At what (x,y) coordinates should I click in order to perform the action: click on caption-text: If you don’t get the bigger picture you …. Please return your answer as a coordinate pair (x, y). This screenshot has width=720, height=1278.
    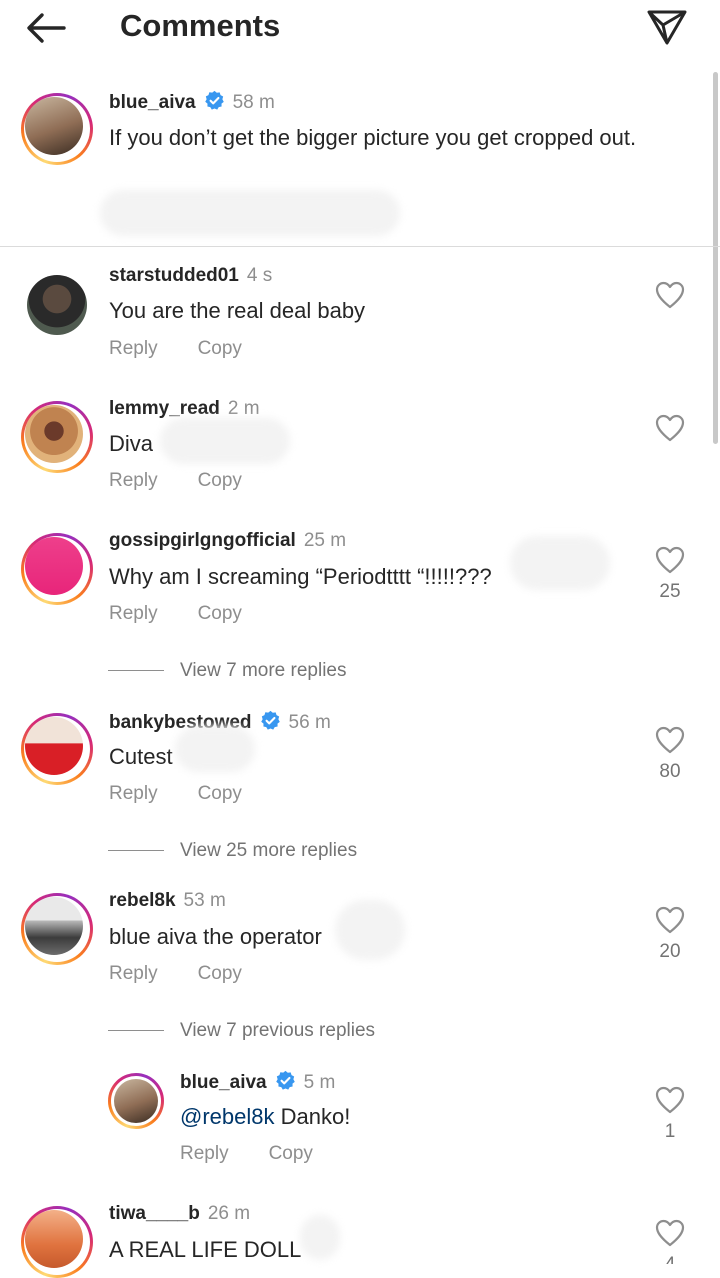
    Looking at the image, I should click on (373, 137).